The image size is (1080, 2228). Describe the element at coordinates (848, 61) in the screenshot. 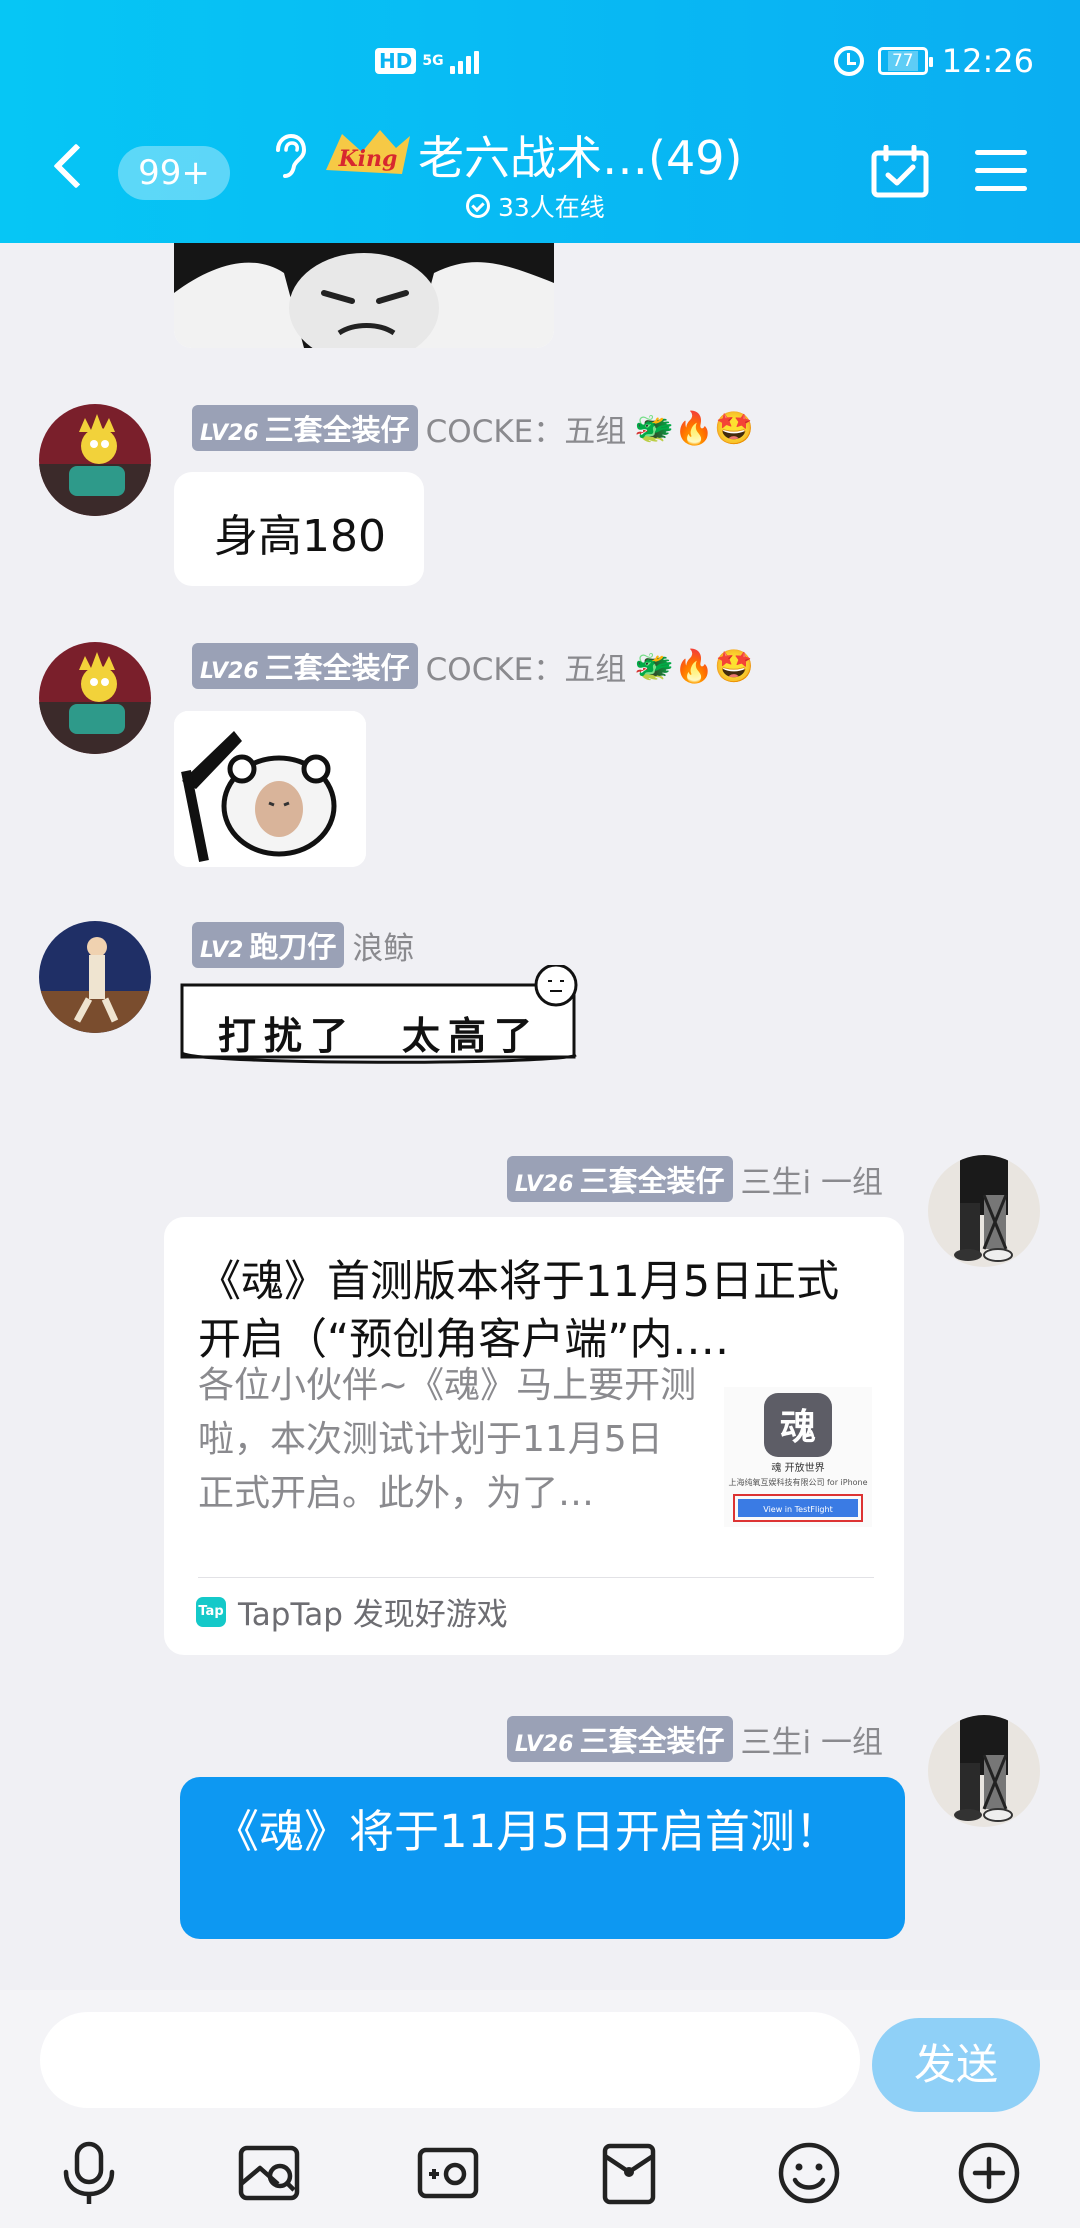

I see `alarm-icon` at that location.